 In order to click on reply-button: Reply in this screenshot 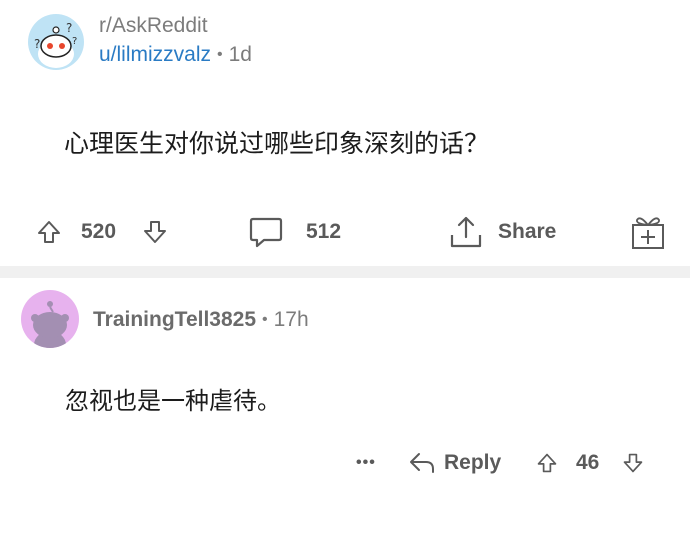, I will do `click(454, 463)`.